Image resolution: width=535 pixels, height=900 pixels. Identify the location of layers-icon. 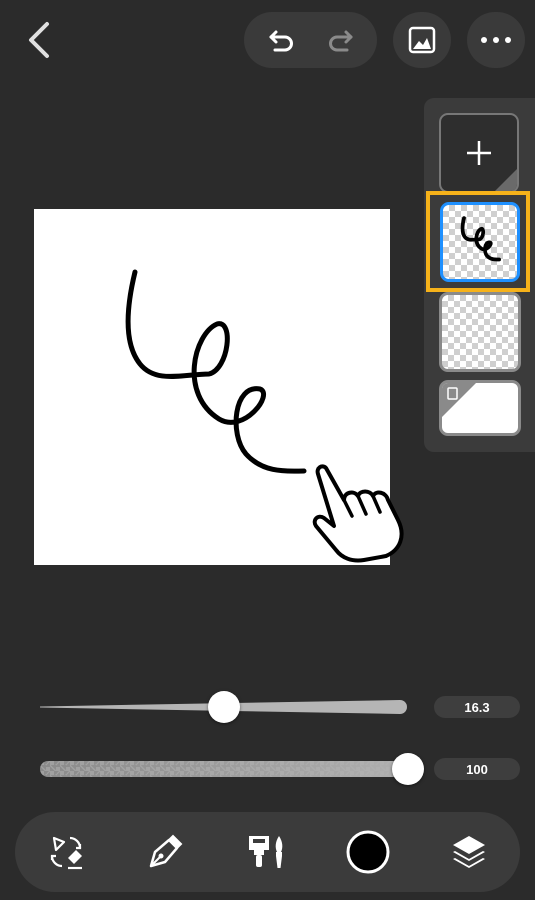
(469, 852).